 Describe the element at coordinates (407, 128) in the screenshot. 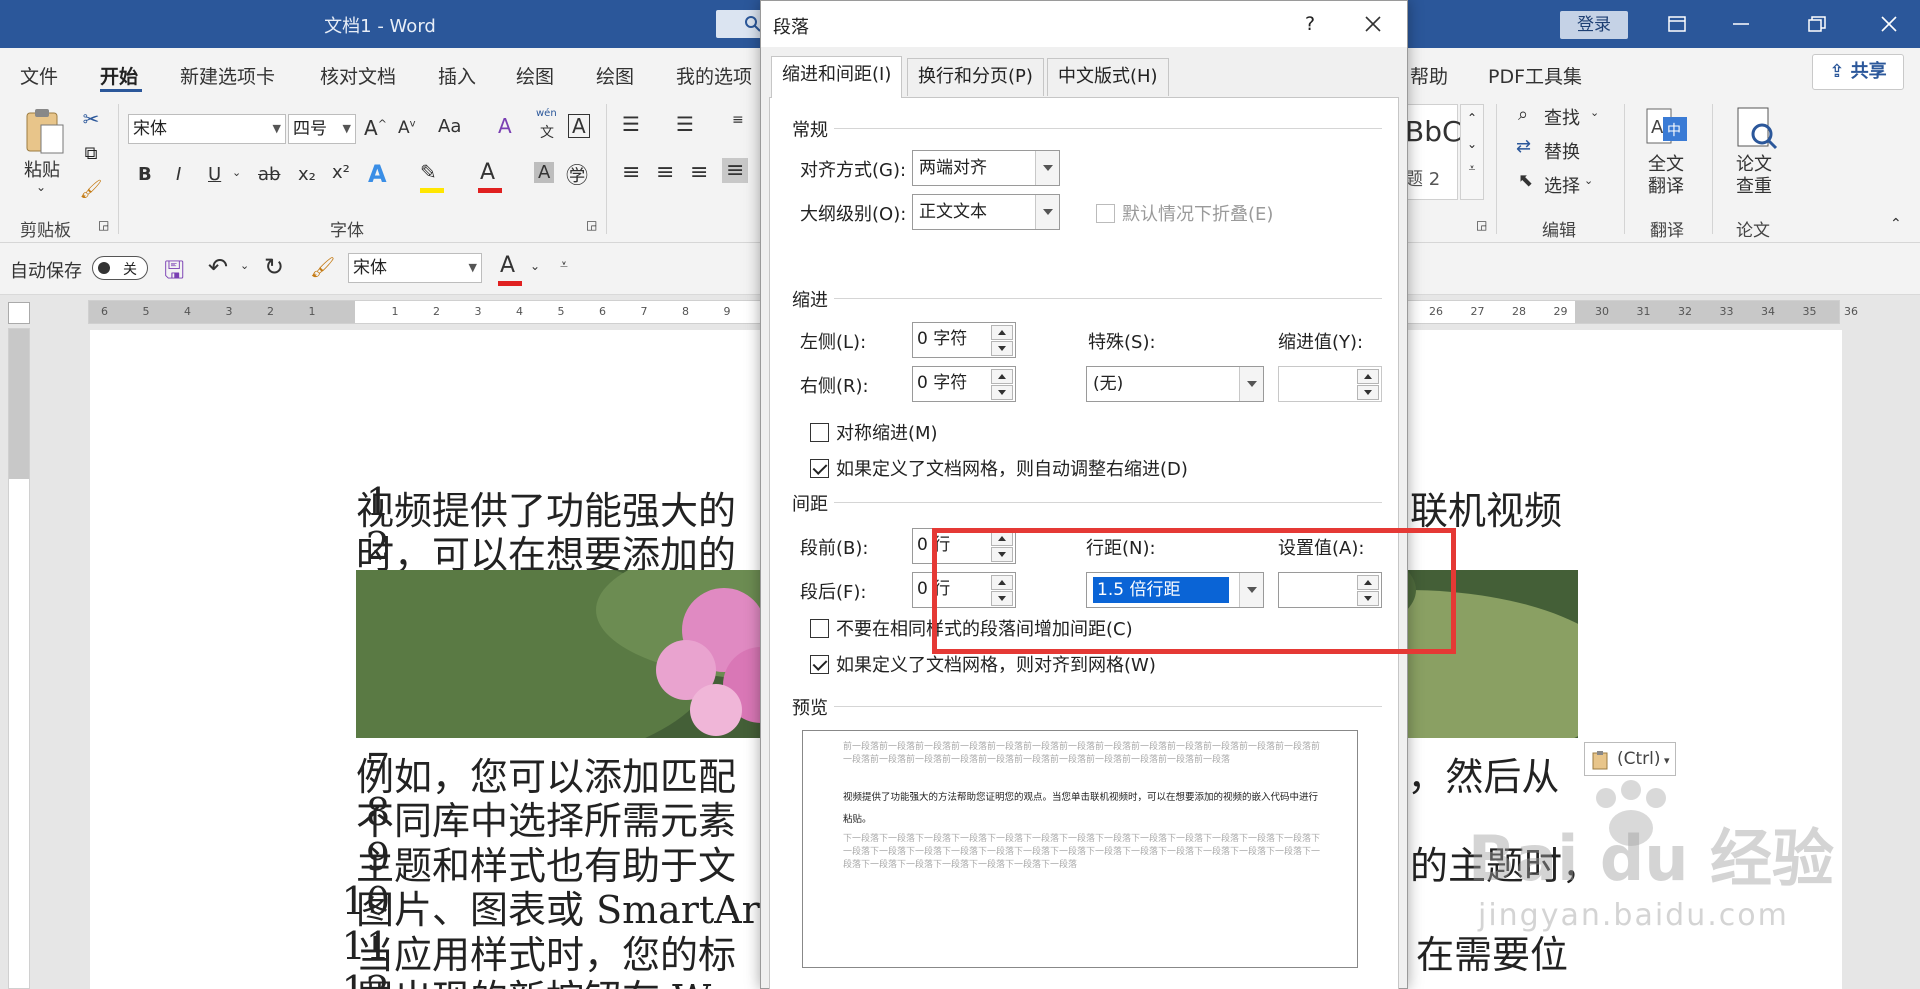

I see `shrink-font-icon: Av` at that location.